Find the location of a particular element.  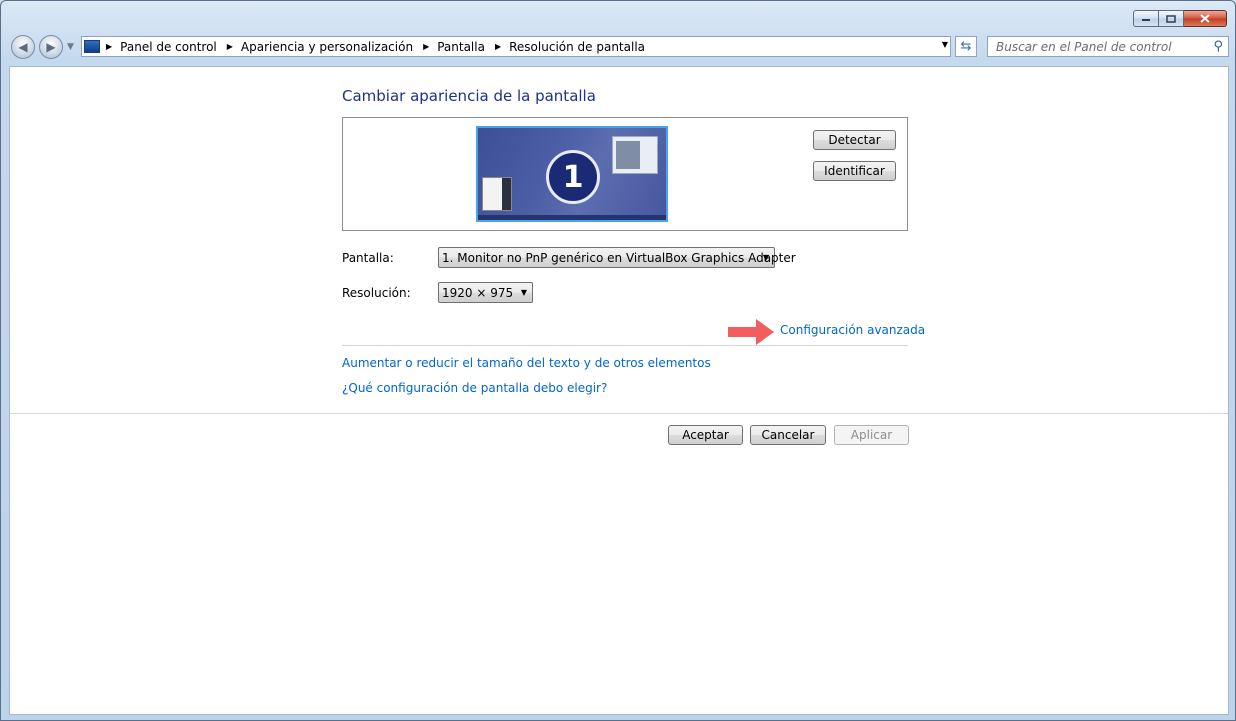

start-menu-column is located at coordinates (506, 194).